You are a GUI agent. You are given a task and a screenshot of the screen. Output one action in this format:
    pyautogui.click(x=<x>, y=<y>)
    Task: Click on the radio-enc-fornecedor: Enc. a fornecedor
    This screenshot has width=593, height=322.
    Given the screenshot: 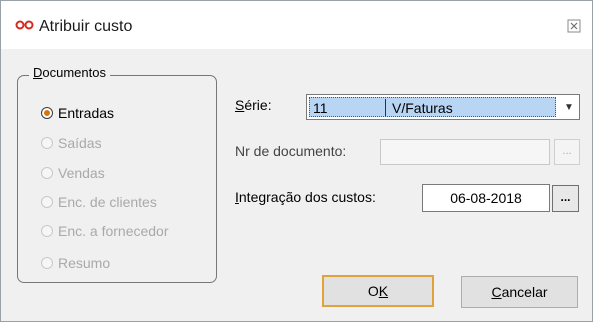 What is the action you would take?
    pyautogui.click(x=105, y=231)
    